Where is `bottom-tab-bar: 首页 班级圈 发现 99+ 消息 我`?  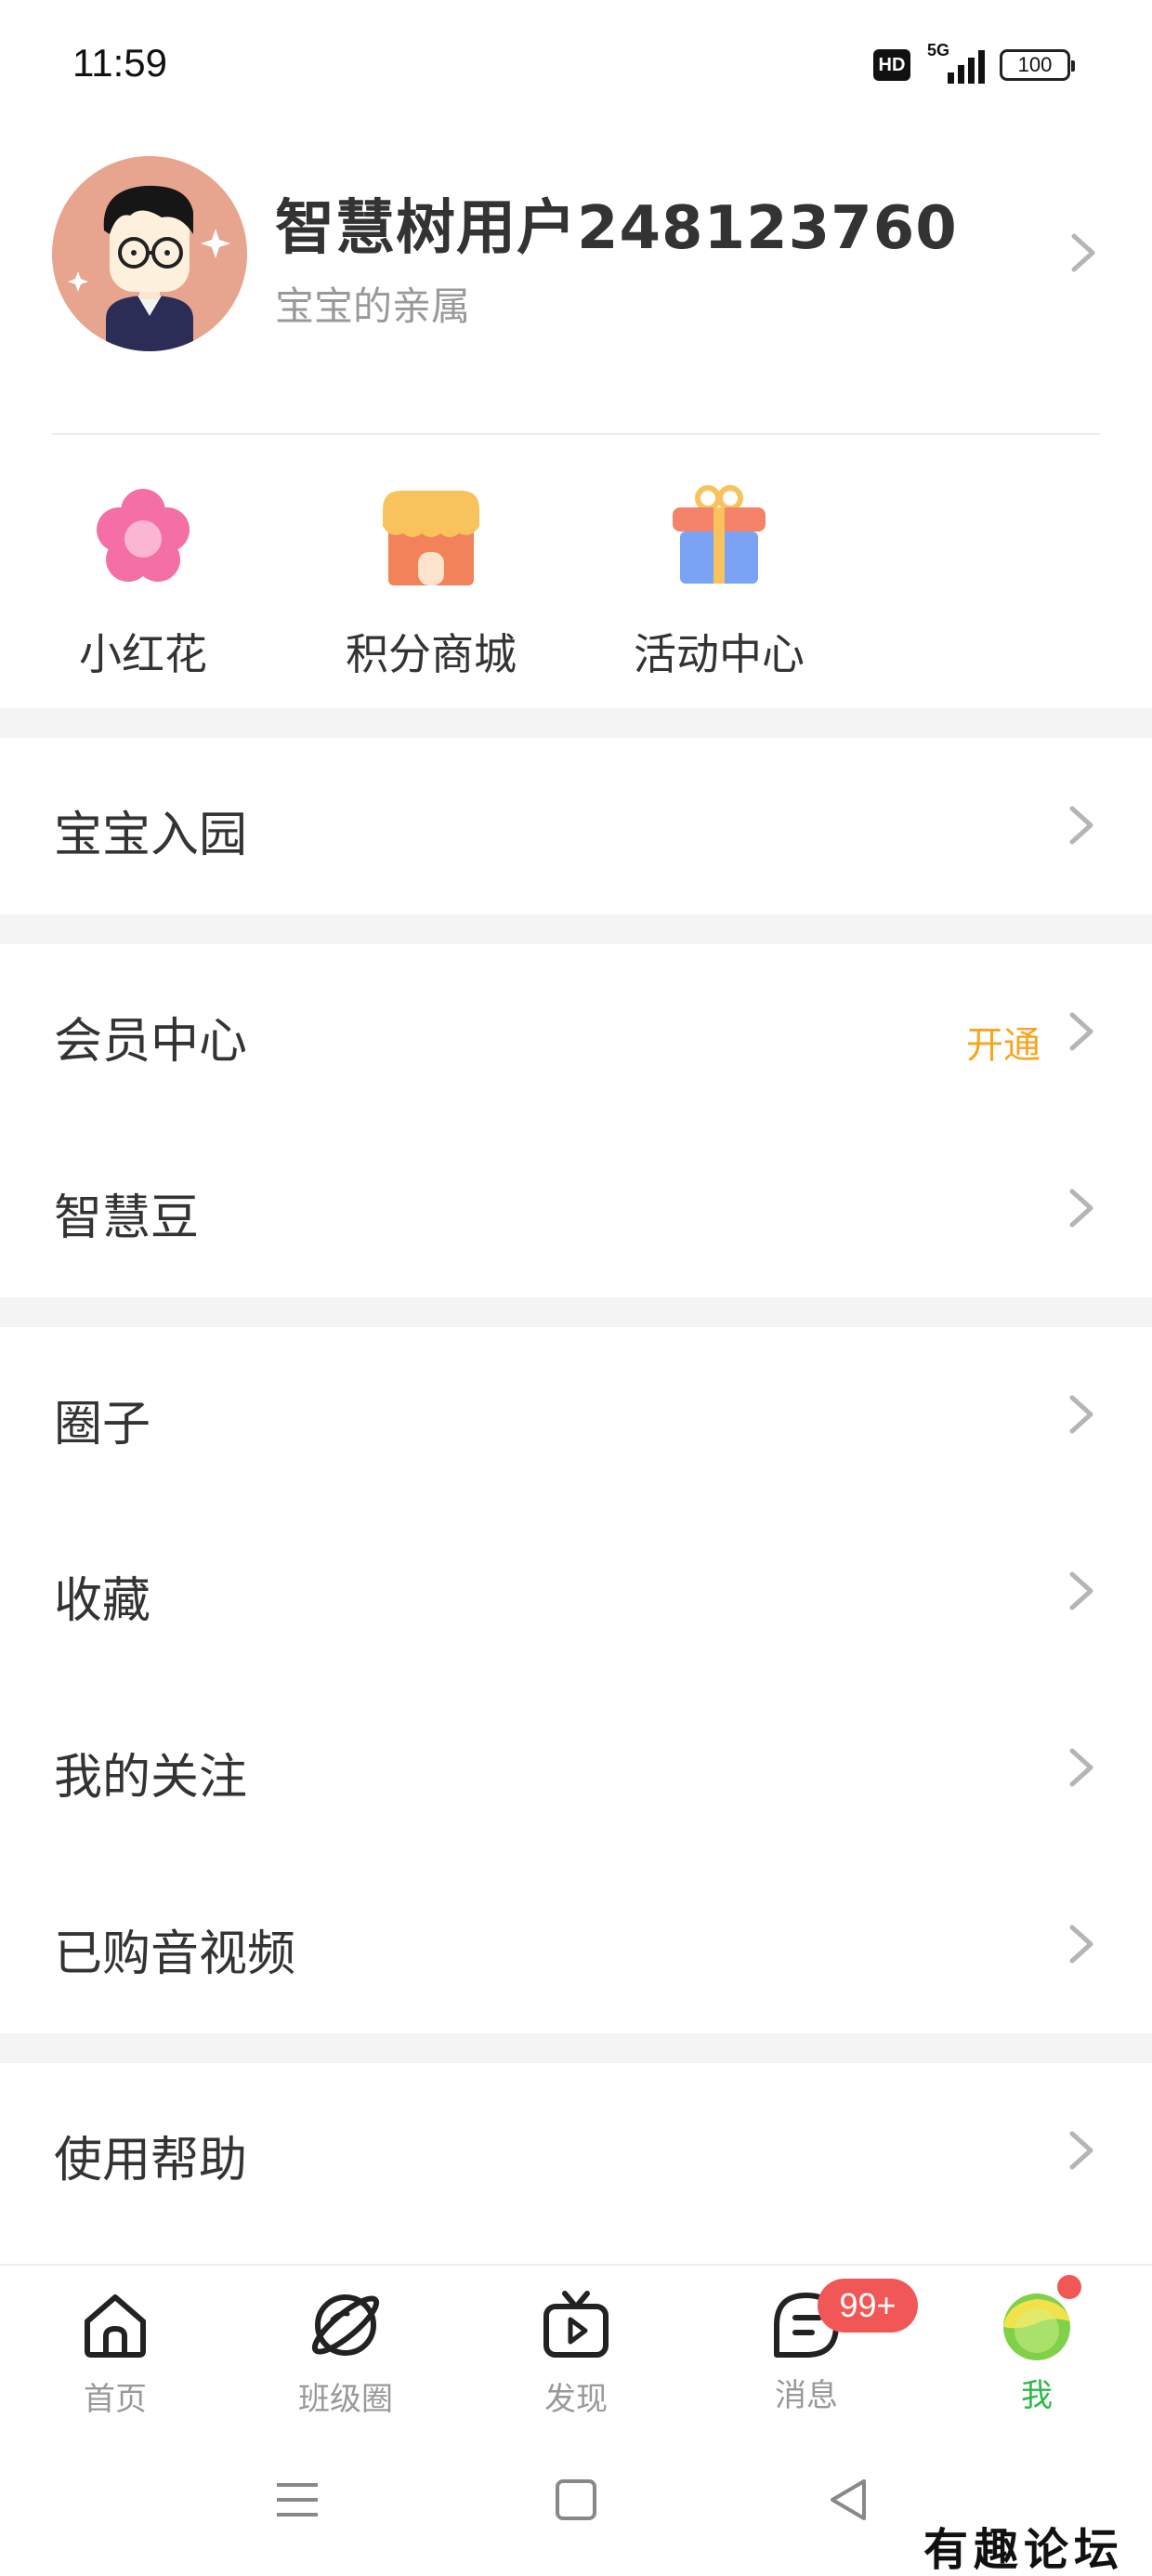 bottom-tab-bar: 首页 班级圈 发现 99+ 消息 我 is located at coordinates (576, 2347).